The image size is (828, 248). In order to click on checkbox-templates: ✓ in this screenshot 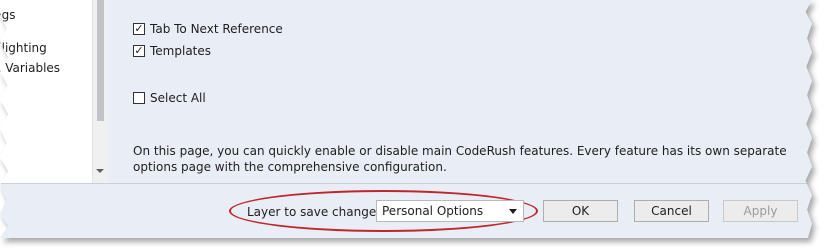, I will do `click(139, 51)`.